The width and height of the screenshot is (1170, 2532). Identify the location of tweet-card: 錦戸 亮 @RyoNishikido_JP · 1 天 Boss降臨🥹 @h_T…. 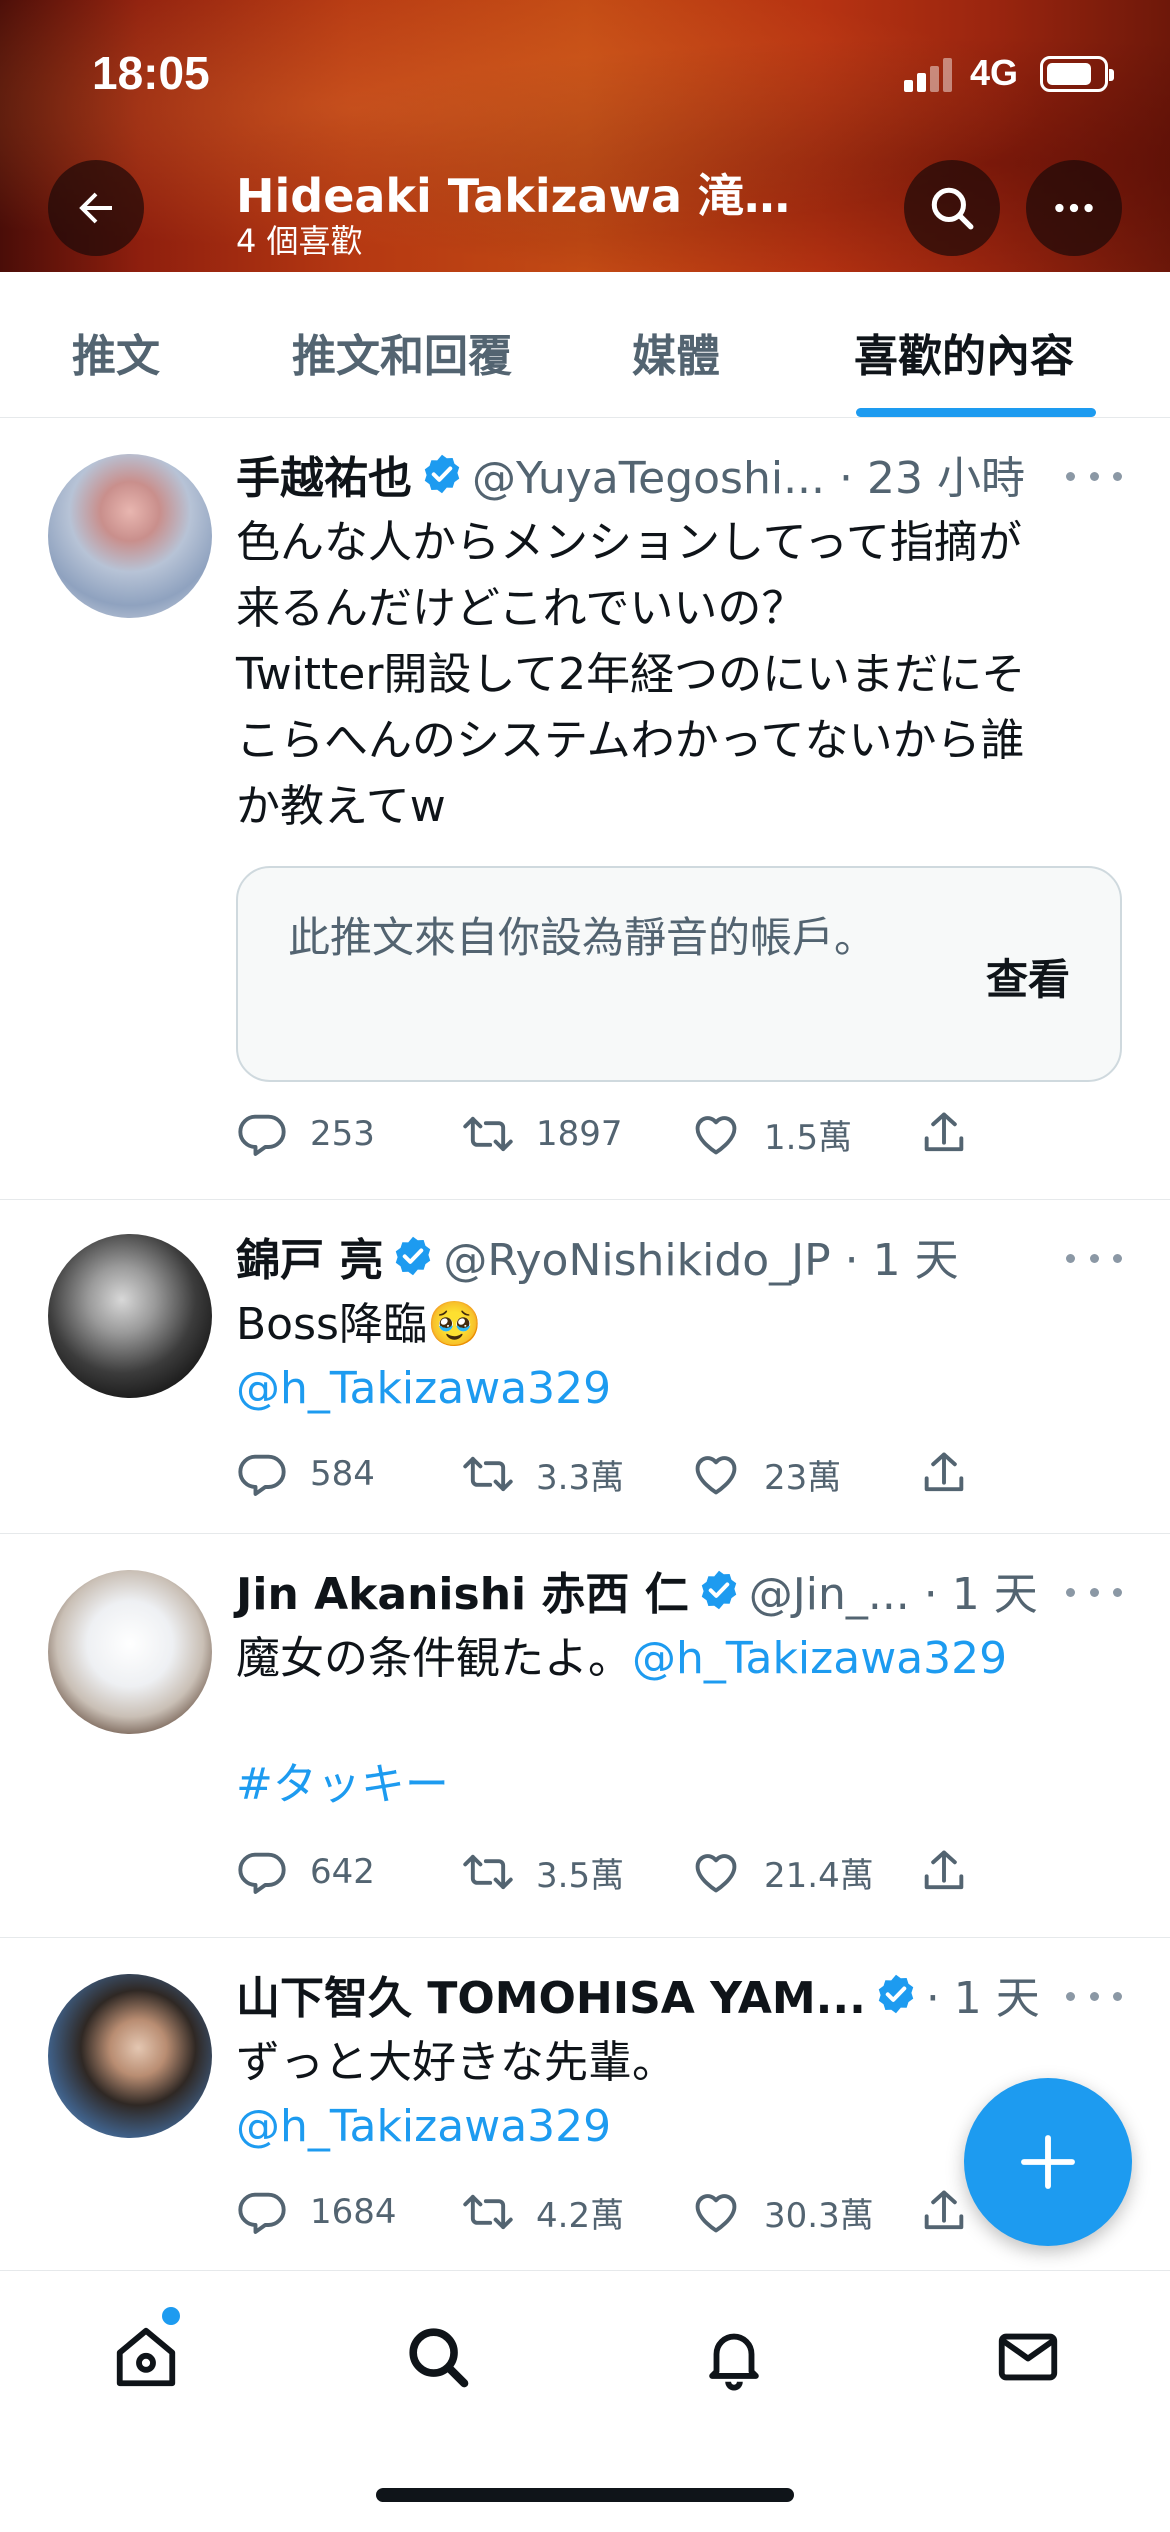
(585, 1367).